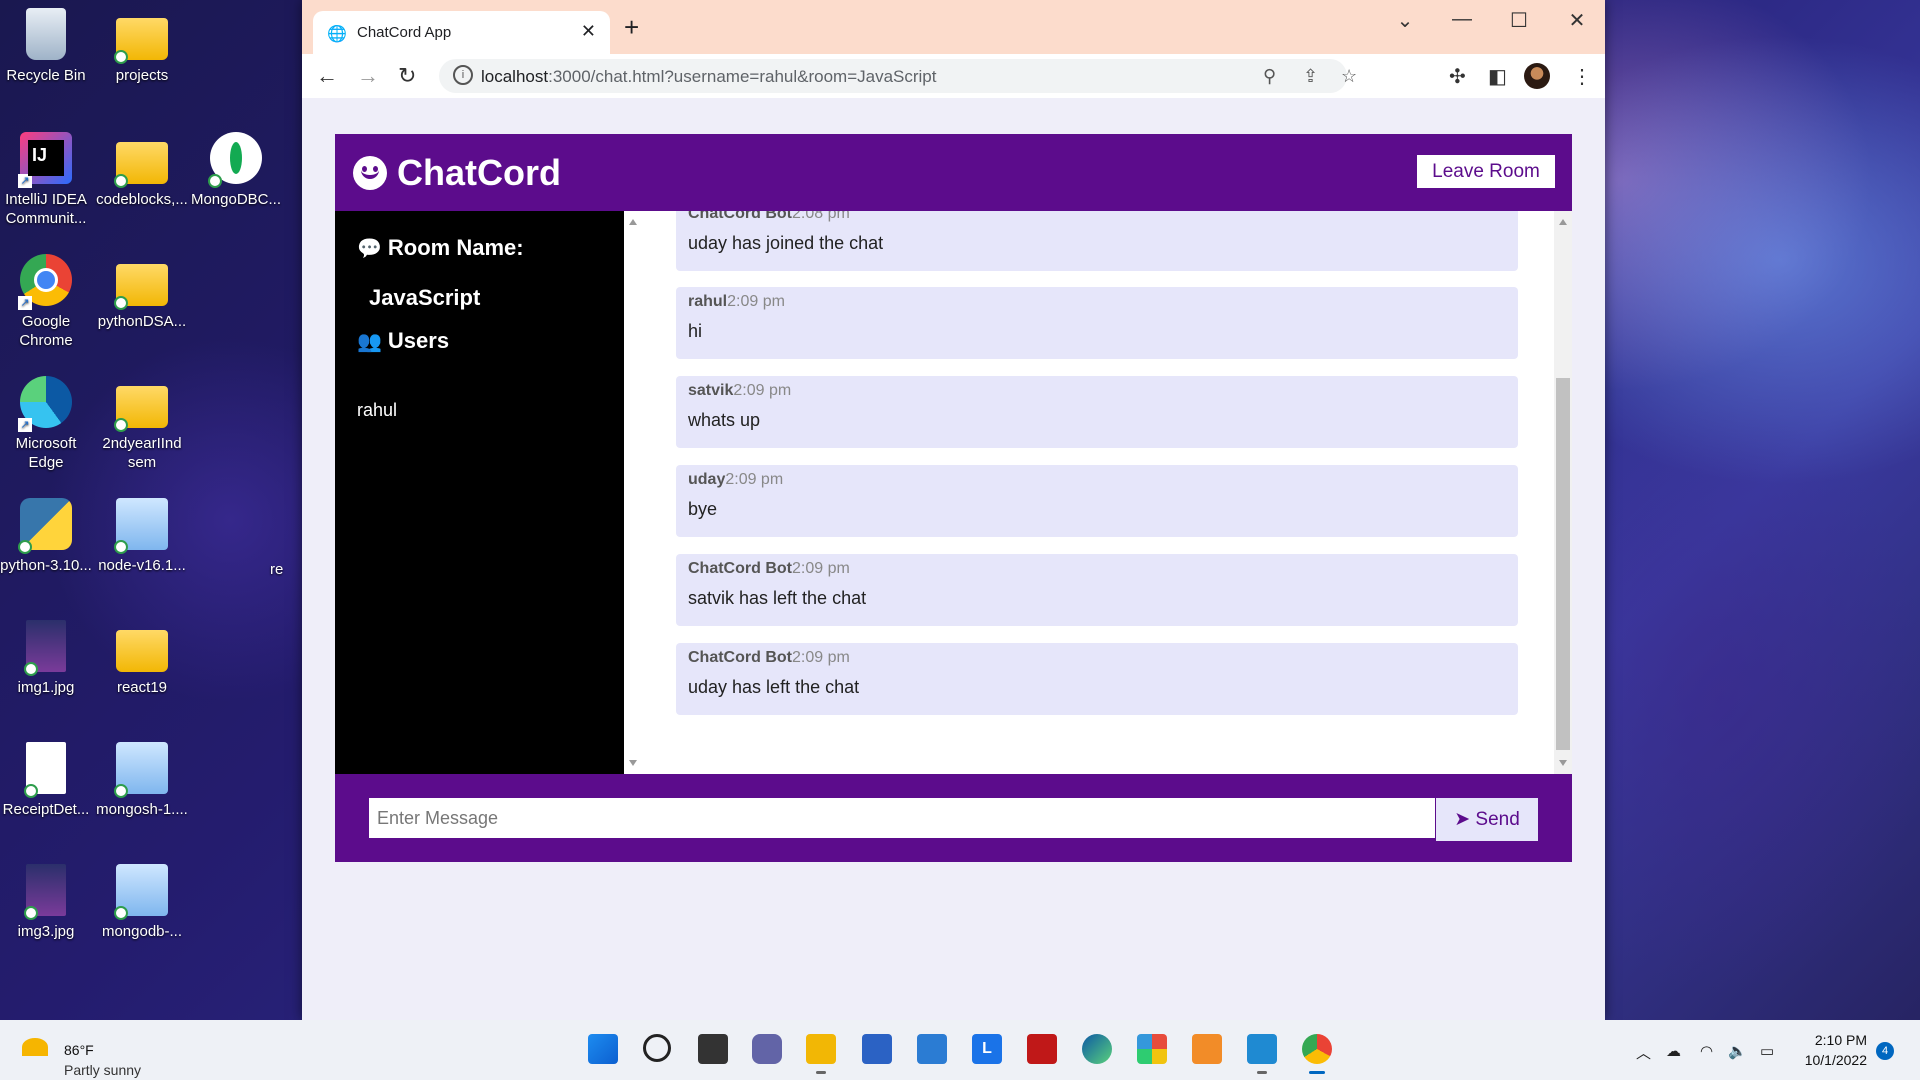 The height and width of the screenshot is (1080, 1920). What do you see at coordinates (1486, 171) in the screenshot?
I see `leave-room-button: Leave Room` at bounding box center [1486, 171].